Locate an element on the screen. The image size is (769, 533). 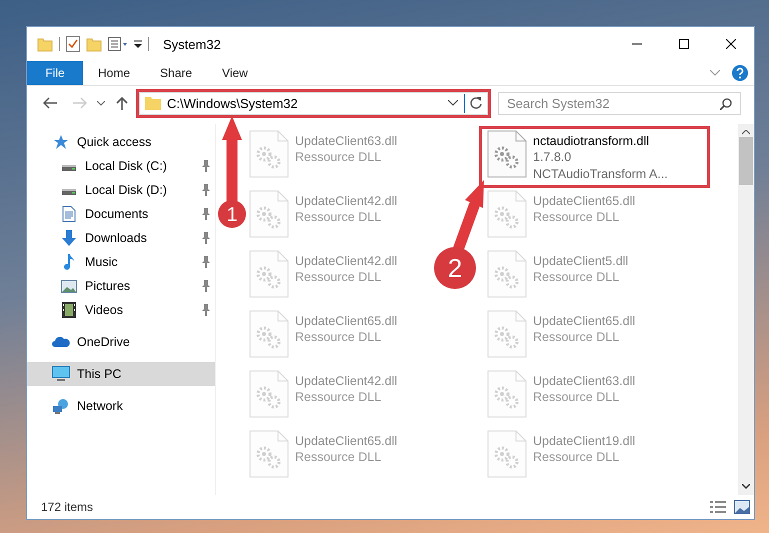
step-badge: 2 is located at coordinates (455, 268).